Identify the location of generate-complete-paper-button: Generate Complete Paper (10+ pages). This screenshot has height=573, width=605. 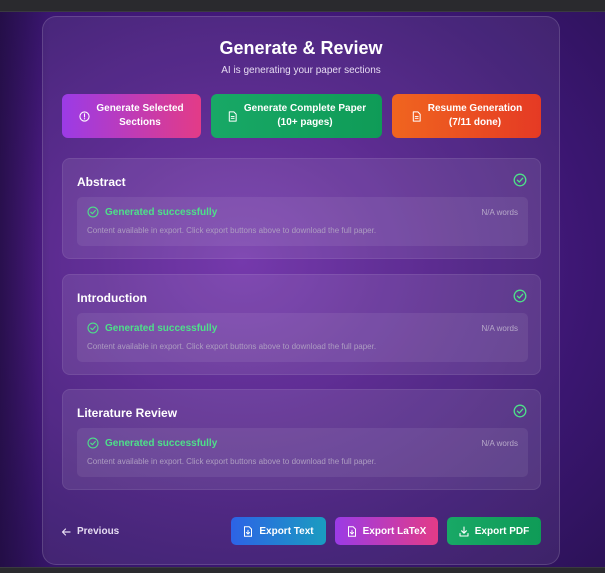
(296, 116).